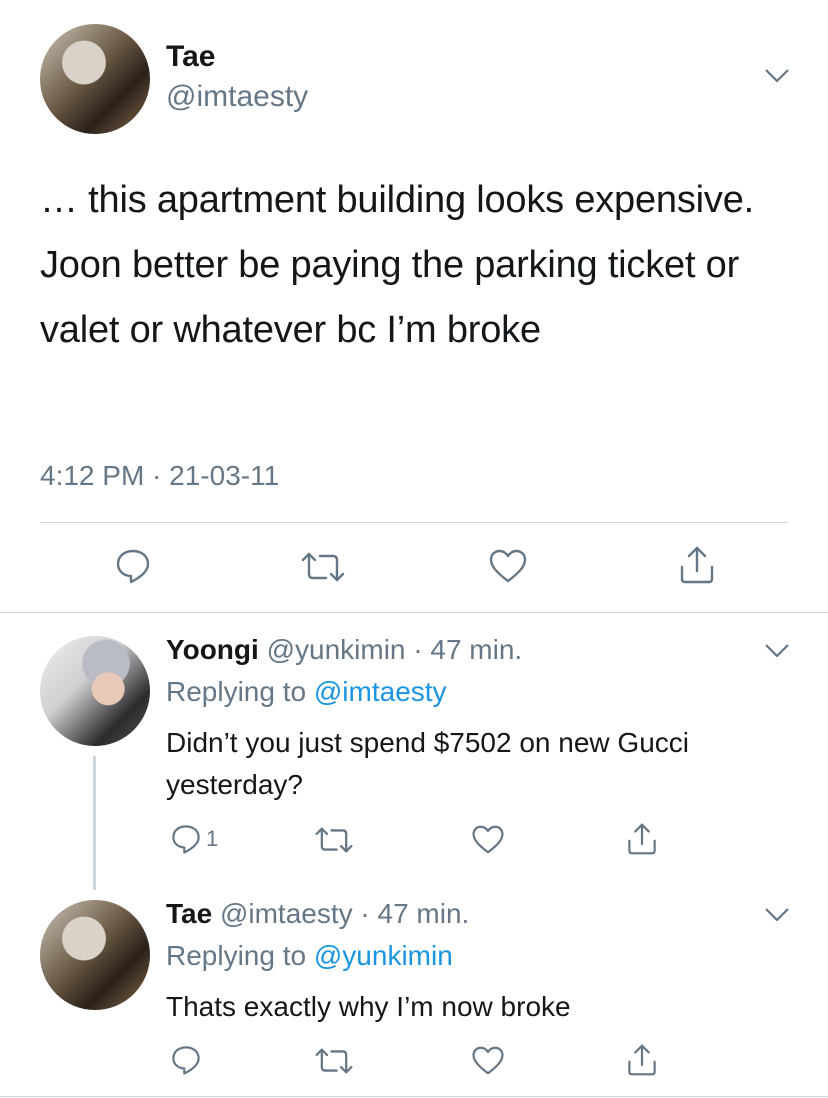  What do you see at coordinates (383, 955) in the screenshot?
I see `replying-to-link: @yunkimin` at bounding box center [383, 955].